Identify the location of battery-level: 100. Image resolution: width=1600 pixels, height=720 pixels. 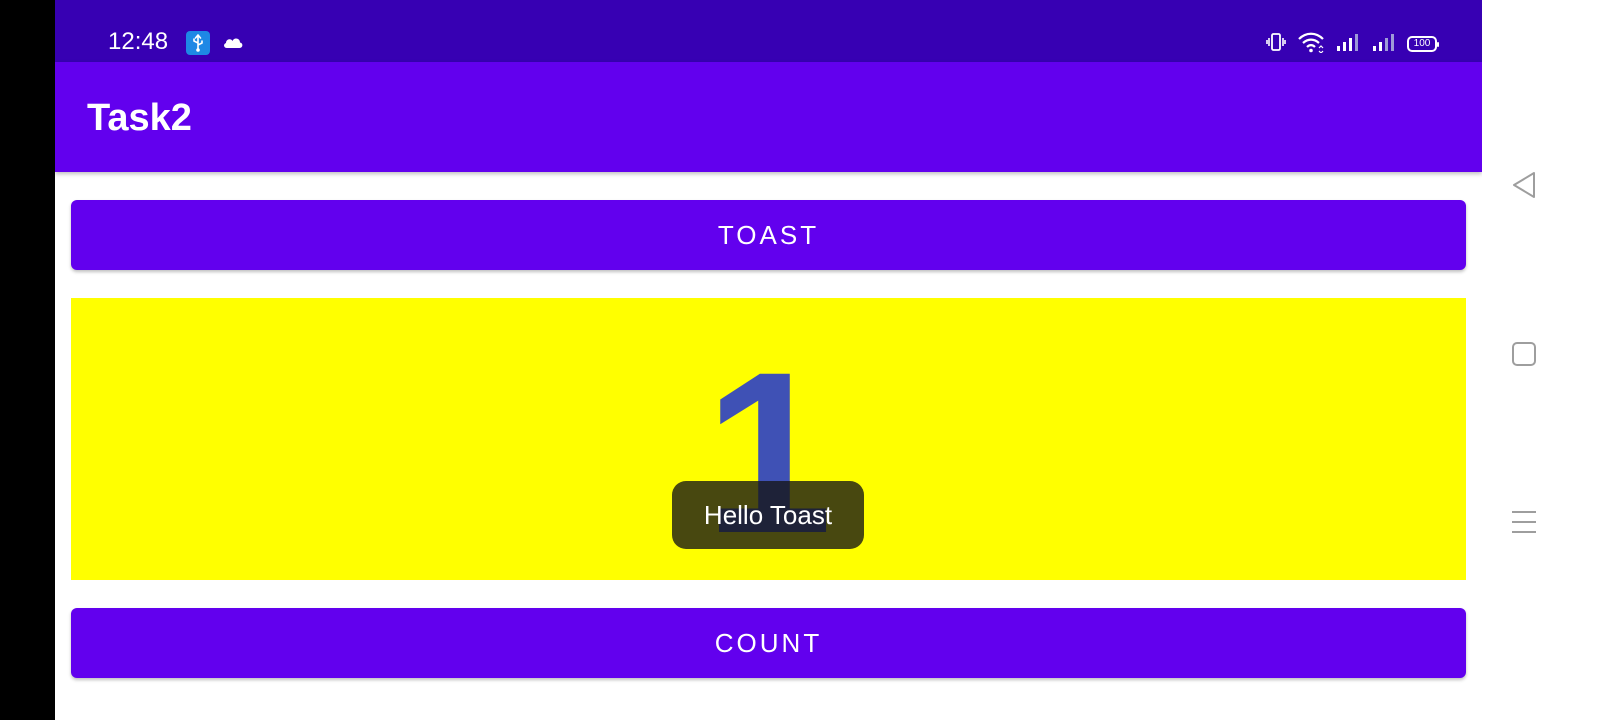
(1422, 43).